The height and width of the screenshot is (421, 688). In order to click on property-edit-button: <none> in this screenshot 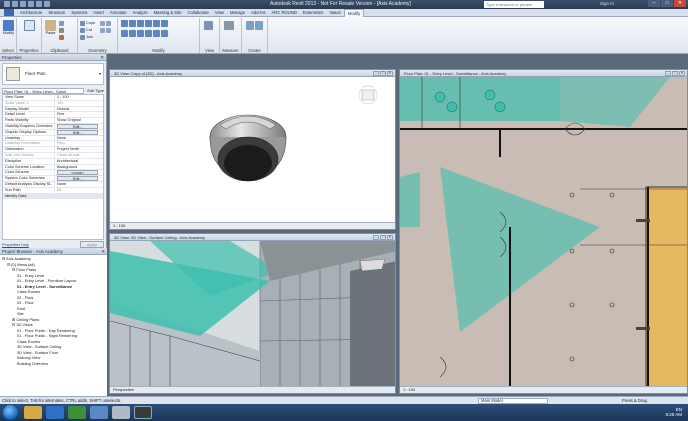, I will do `click(78, 173)`.